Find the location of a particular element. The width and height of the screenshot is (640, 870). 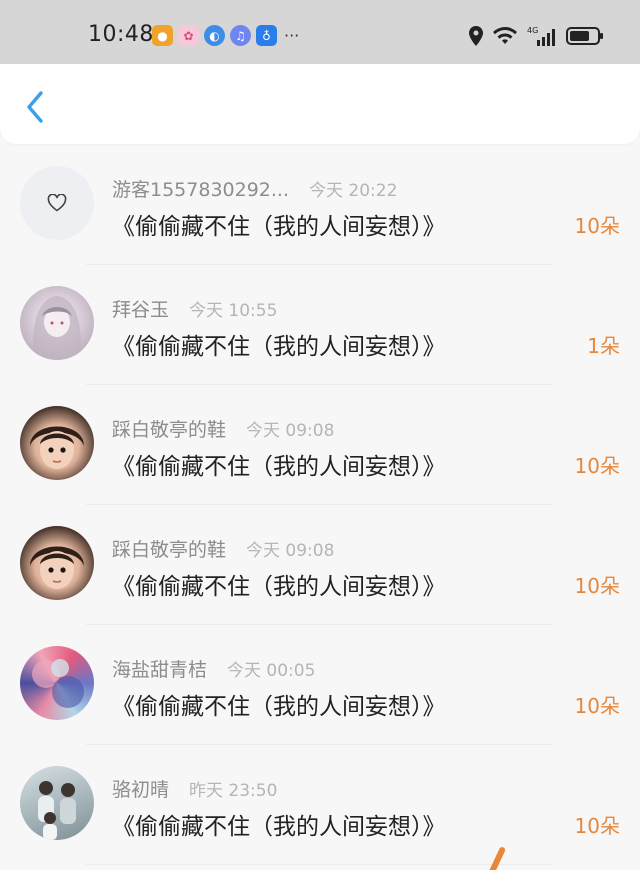

chevron-left-icon is located at coordinates (35, 107).